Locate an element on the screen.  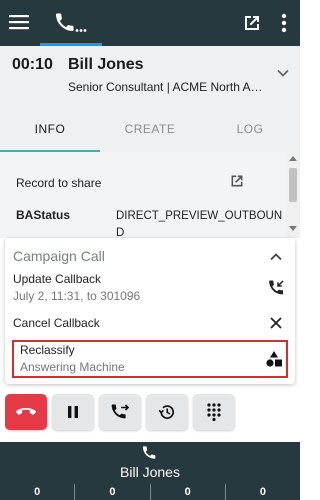
call-controls is located at coordinates (150, 414).